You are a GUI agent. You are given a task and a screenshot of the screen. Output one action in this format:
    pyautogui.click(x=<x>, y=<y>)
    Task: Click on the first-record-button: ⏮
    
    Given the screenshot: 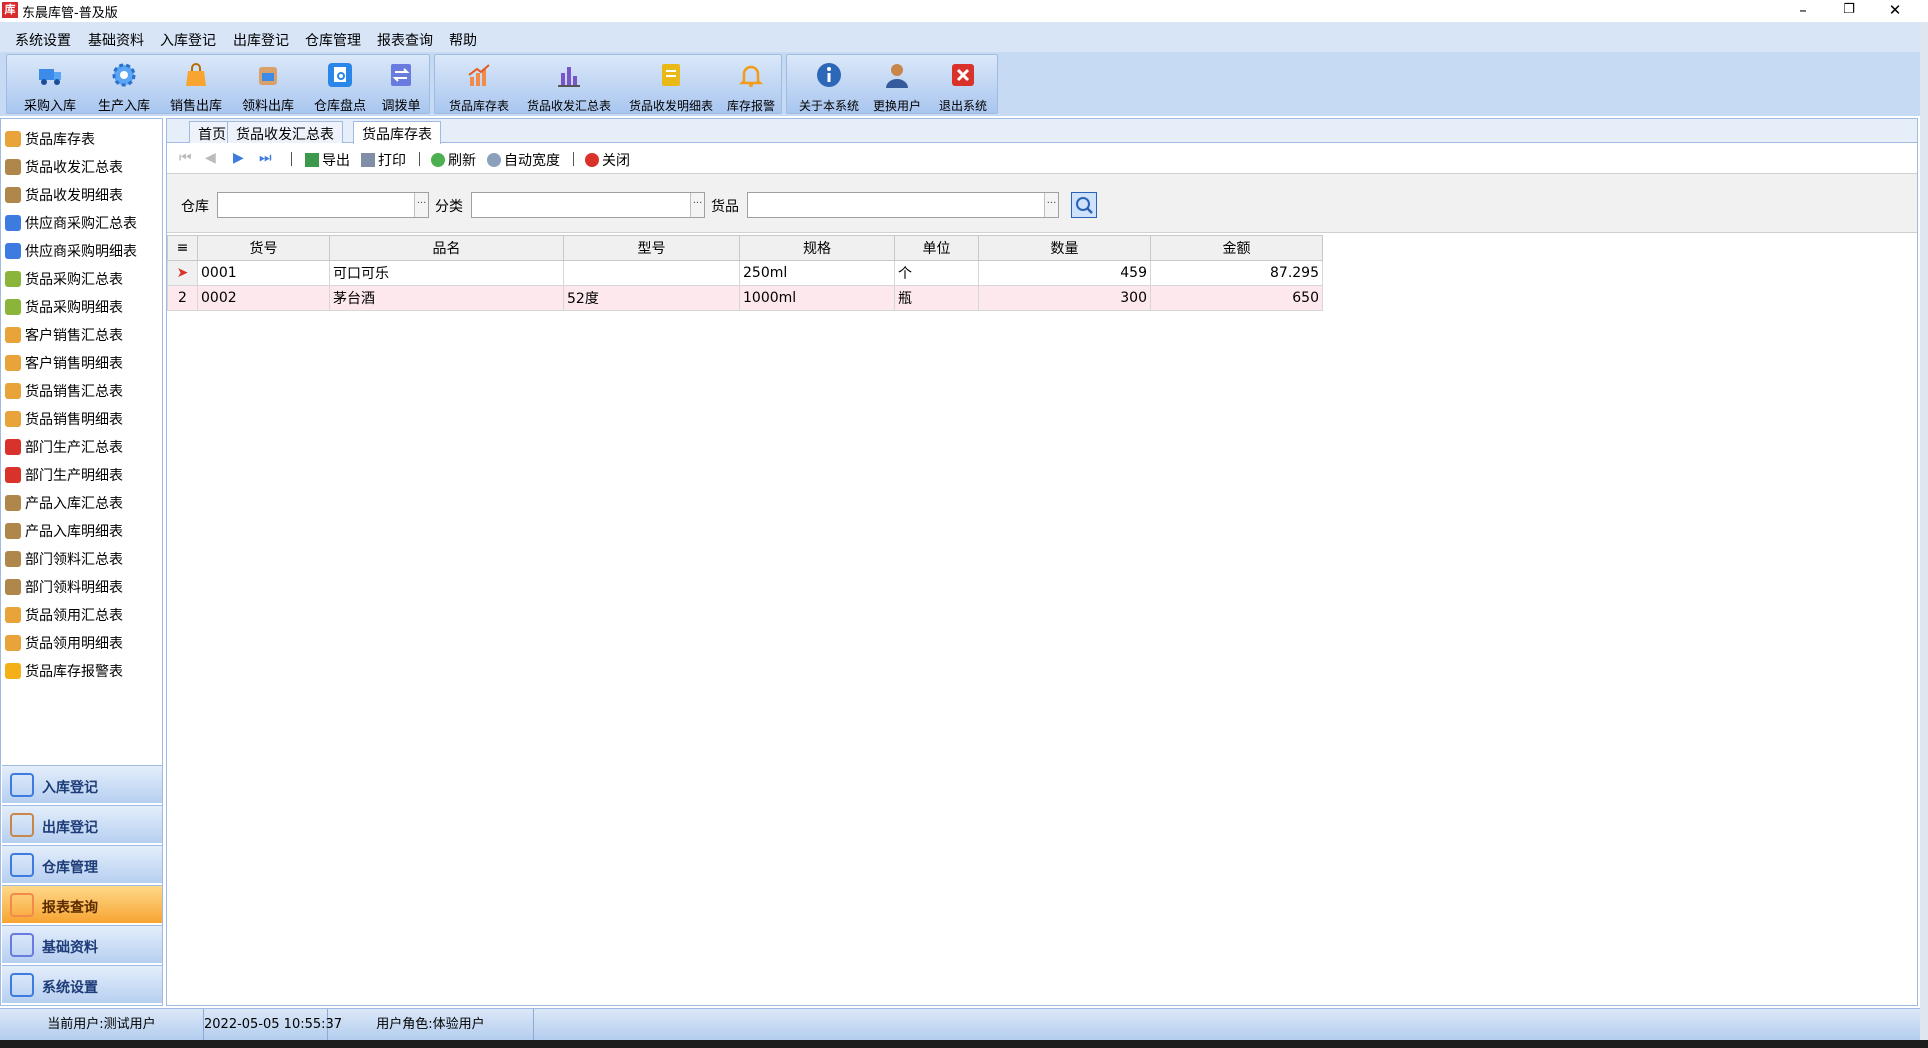 What is the action you would take?
    pyautogui.click(x=185, y=158)
    